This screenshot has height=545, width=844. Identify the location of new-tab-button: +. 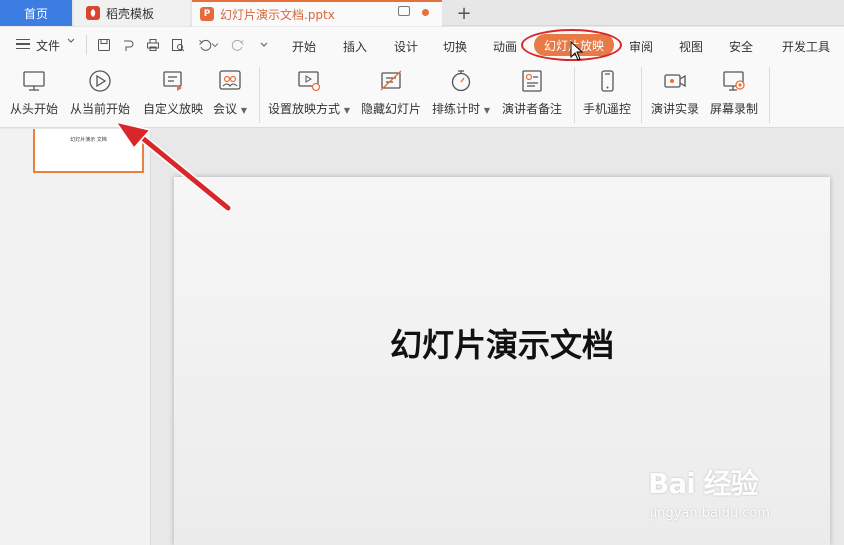
(464, 13).